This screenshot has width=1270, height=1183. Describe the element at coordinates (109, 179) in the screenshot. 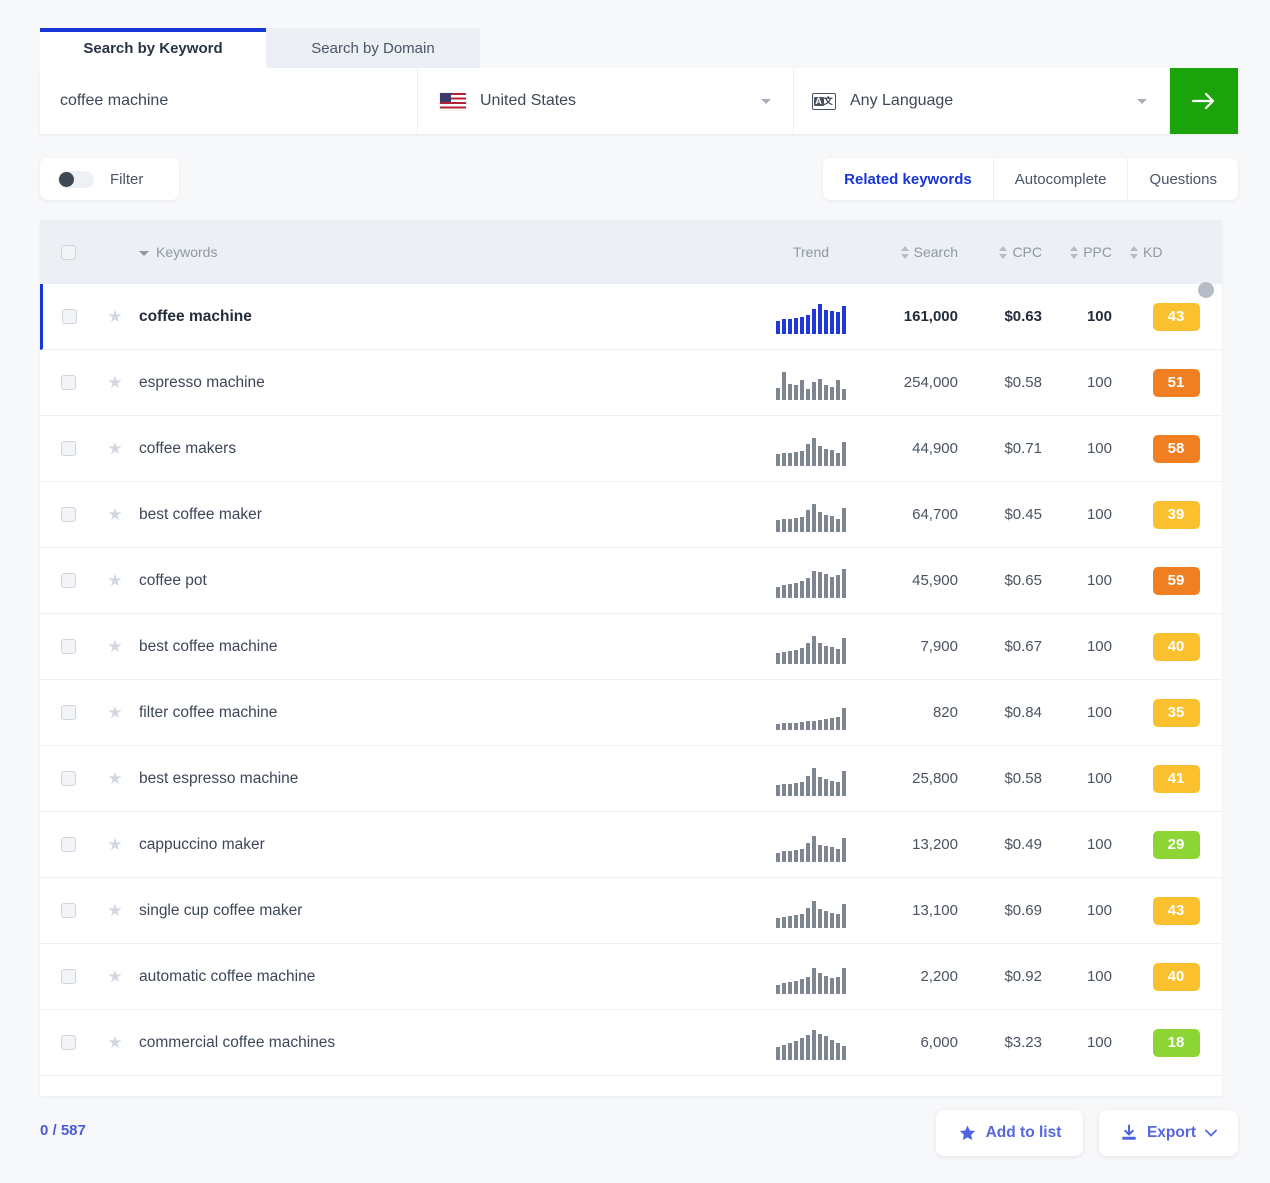

I see `filter-toggle: Filter` at that location.